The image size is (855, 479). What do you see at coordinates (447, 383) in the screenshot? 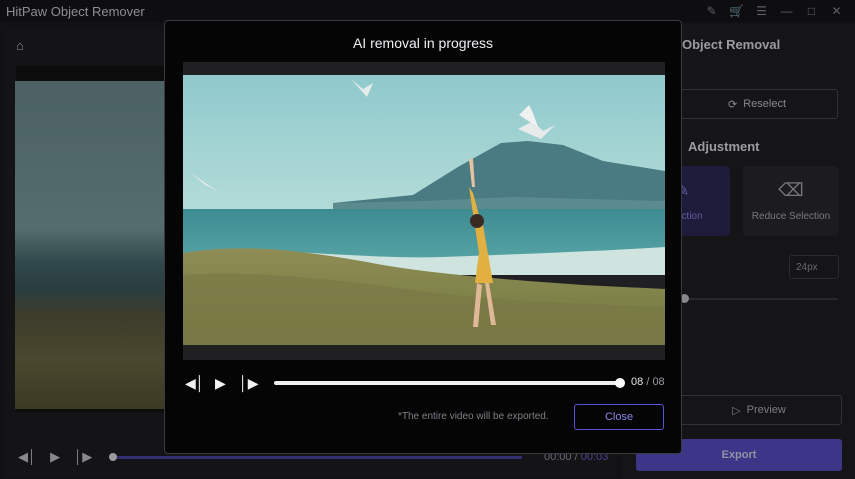
I see `progress-track` at bounding box center [447, 383].